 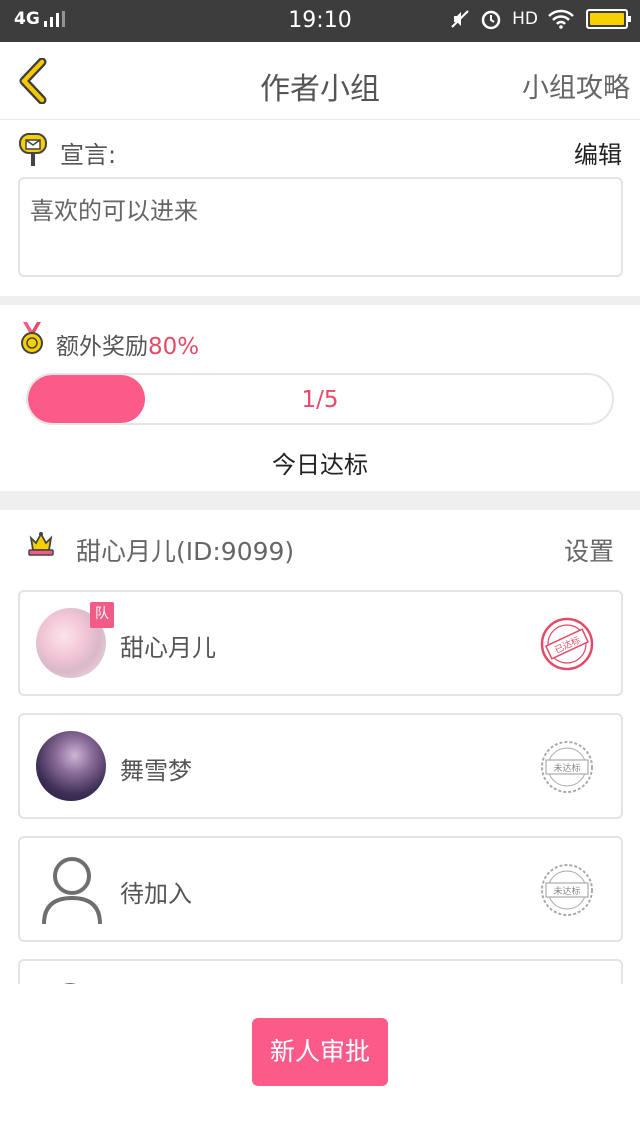 I want to click on nav-bar: 作者小组 小组攻略, so click(x=320, y=81).